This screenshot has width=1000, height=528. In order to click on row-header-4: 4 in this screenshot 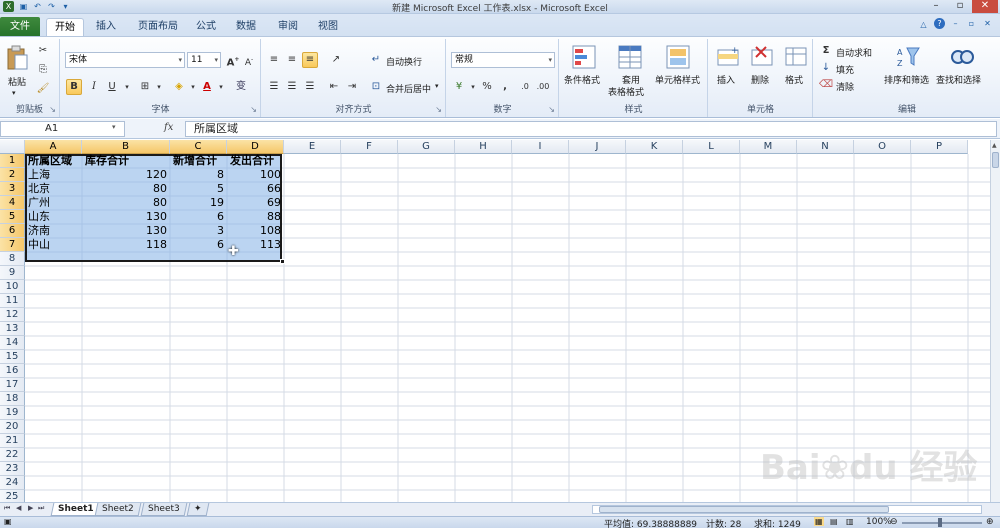, I will do `click(12, 203)`.